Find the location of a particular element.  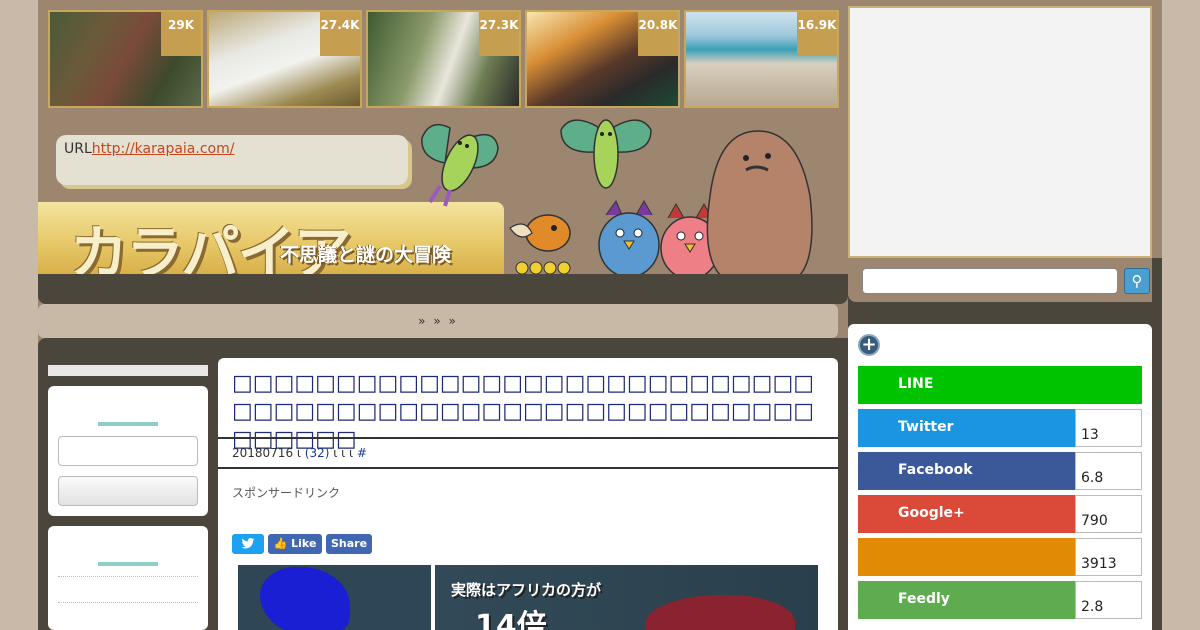

sidebar-search-widget is located at coordinates (128, 451).